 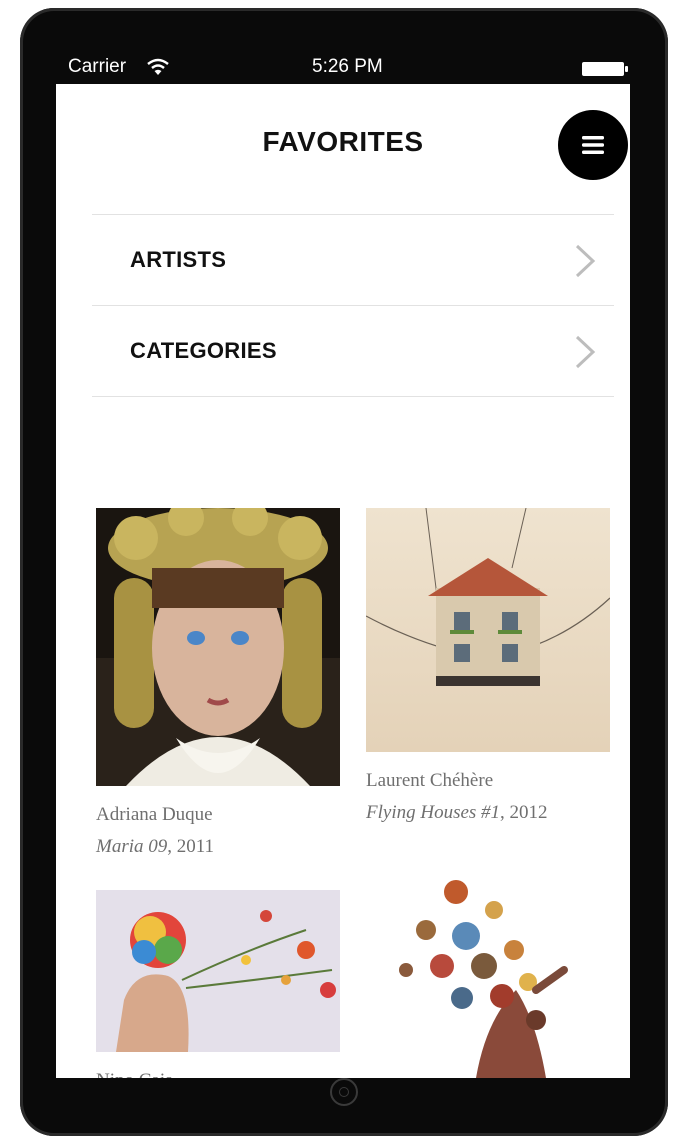 What do you see at coordinates (353, 351) in the screenshot?
I see `list-item-categories: CATEGORIES` at bounding box center [353, 351].